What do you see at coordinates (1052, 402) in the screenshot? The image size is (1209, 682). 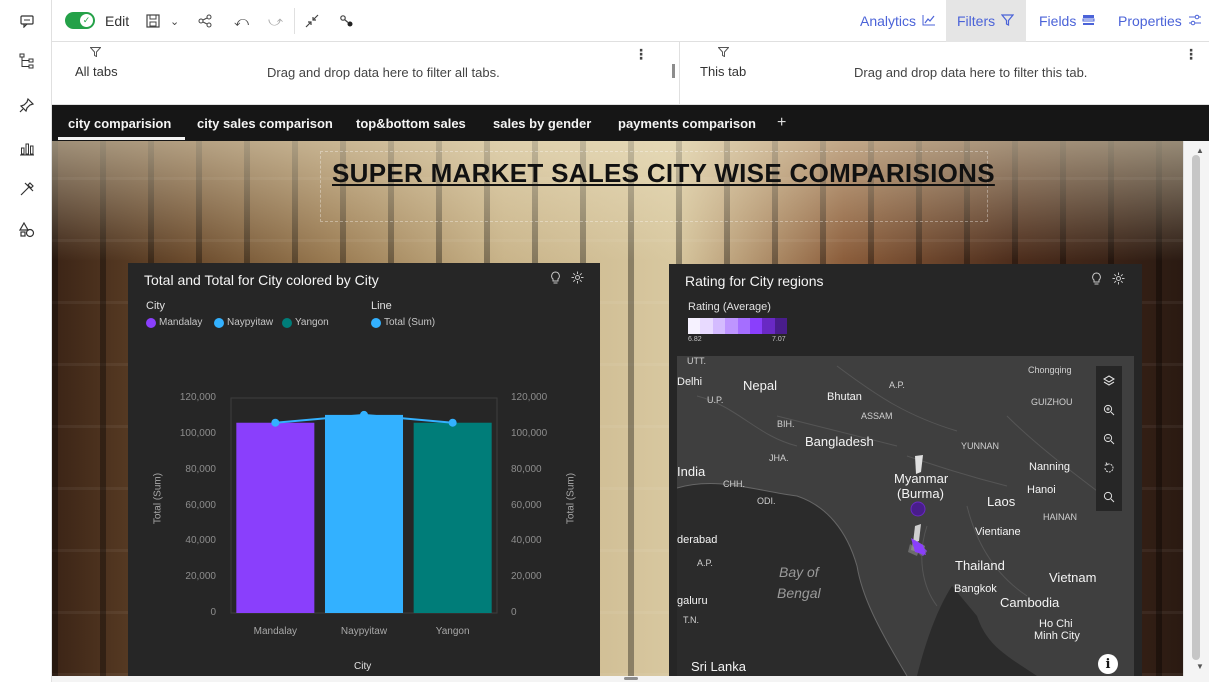 I see `map-place-label: GUIZHOU` at bounding box center [1052, 402].